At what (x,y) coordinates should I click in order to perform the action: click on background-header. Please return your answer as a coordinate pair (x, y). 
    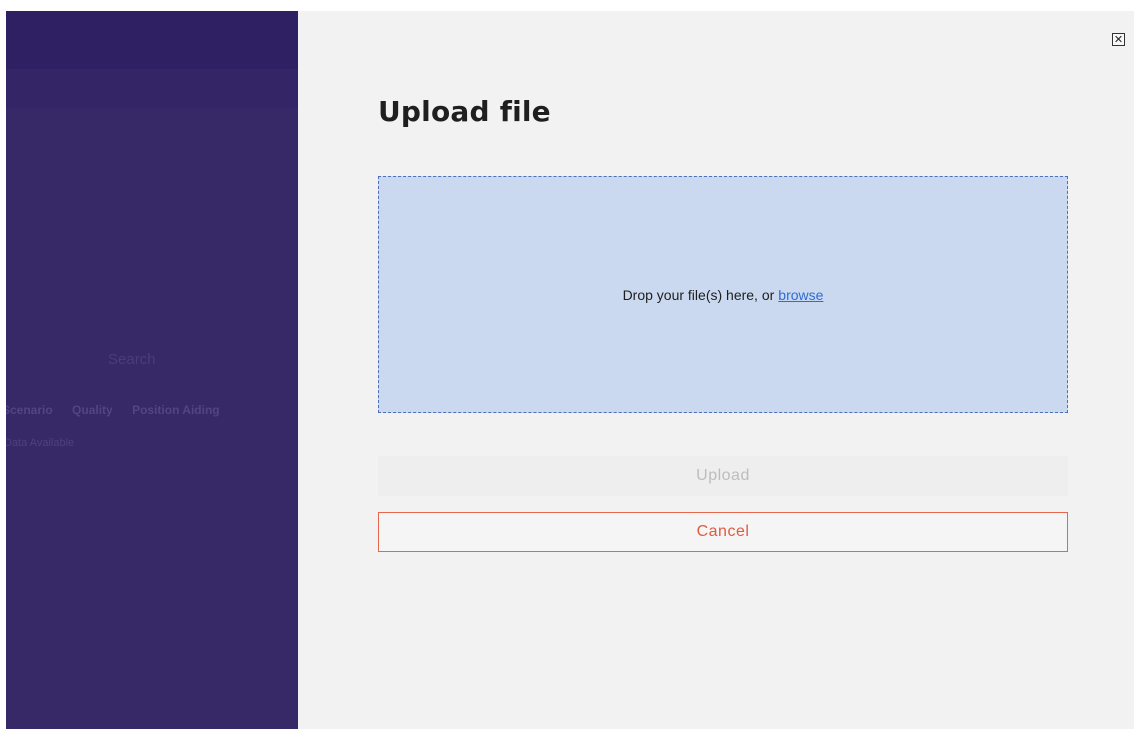
    Looking at the image, I should click on (152, 40).